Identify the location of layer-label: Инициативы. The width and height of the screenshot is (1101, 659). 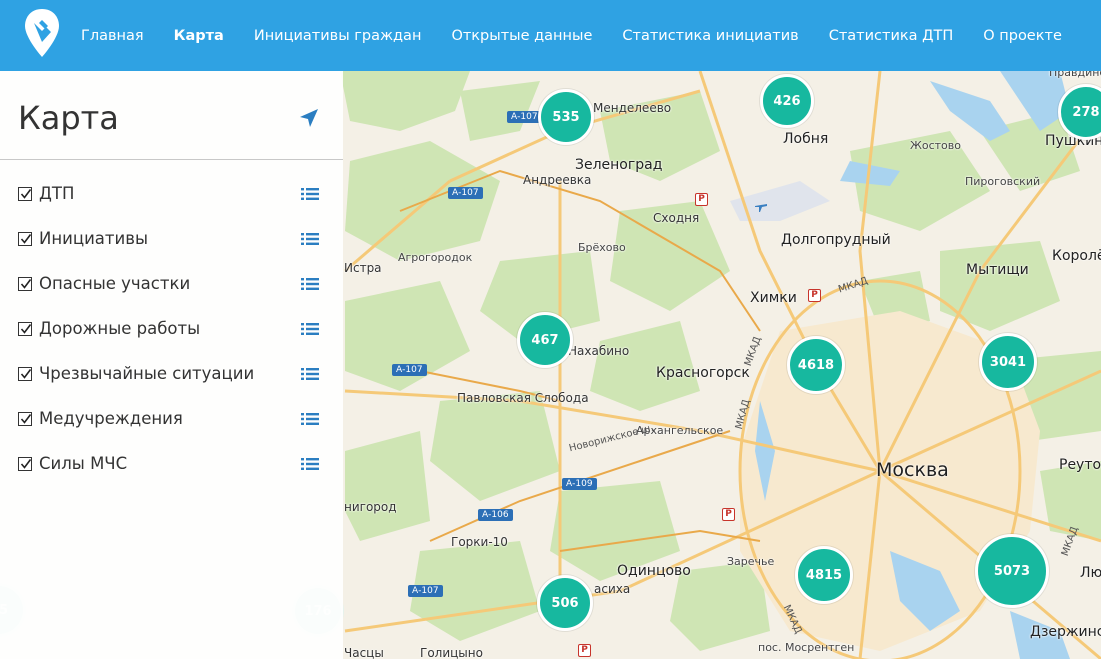
(94, 238).